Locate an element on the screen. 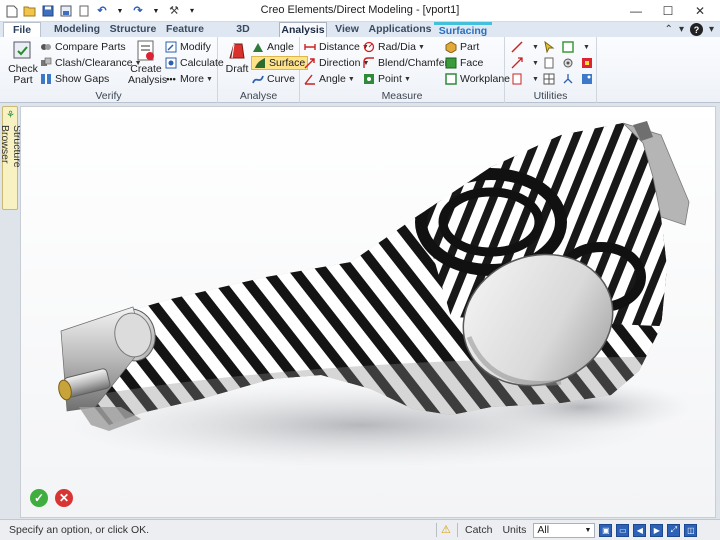 This screenshot has height=540, width=720. window-icon: ▭ is located at coordinates (623, 530).